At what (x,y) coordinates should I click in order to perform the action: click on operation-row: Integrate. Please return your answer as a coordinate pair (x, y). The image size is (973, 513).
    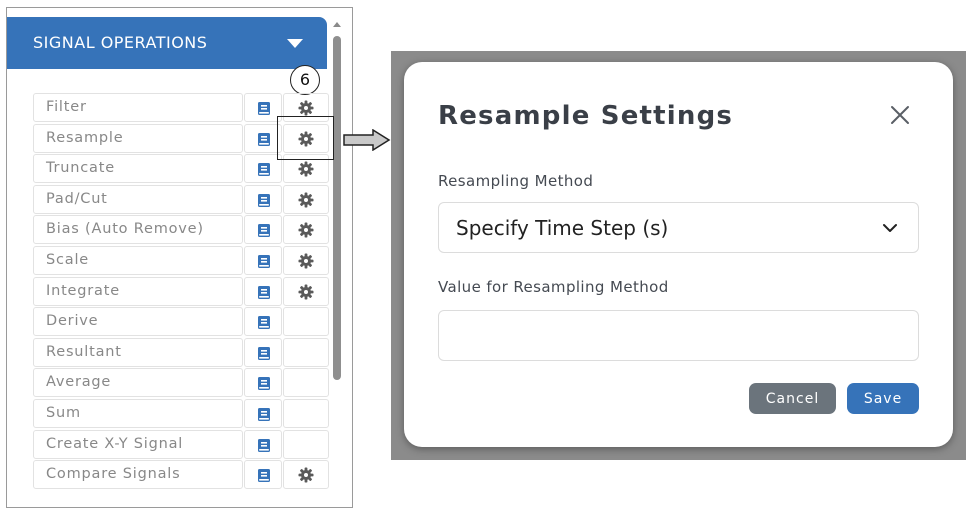
    Looking at the image, I should click on (181, 292).